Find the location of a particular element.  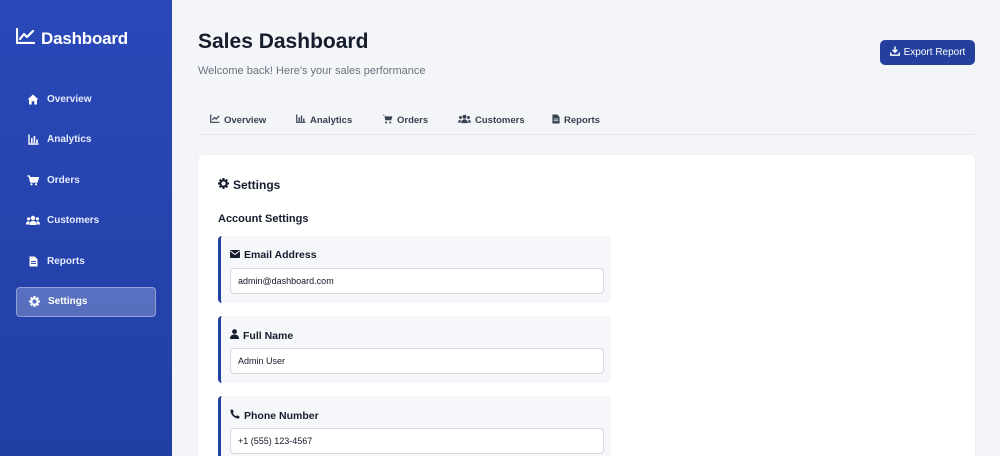

email-field-group: Email Address is located at coordinates (414, 269).